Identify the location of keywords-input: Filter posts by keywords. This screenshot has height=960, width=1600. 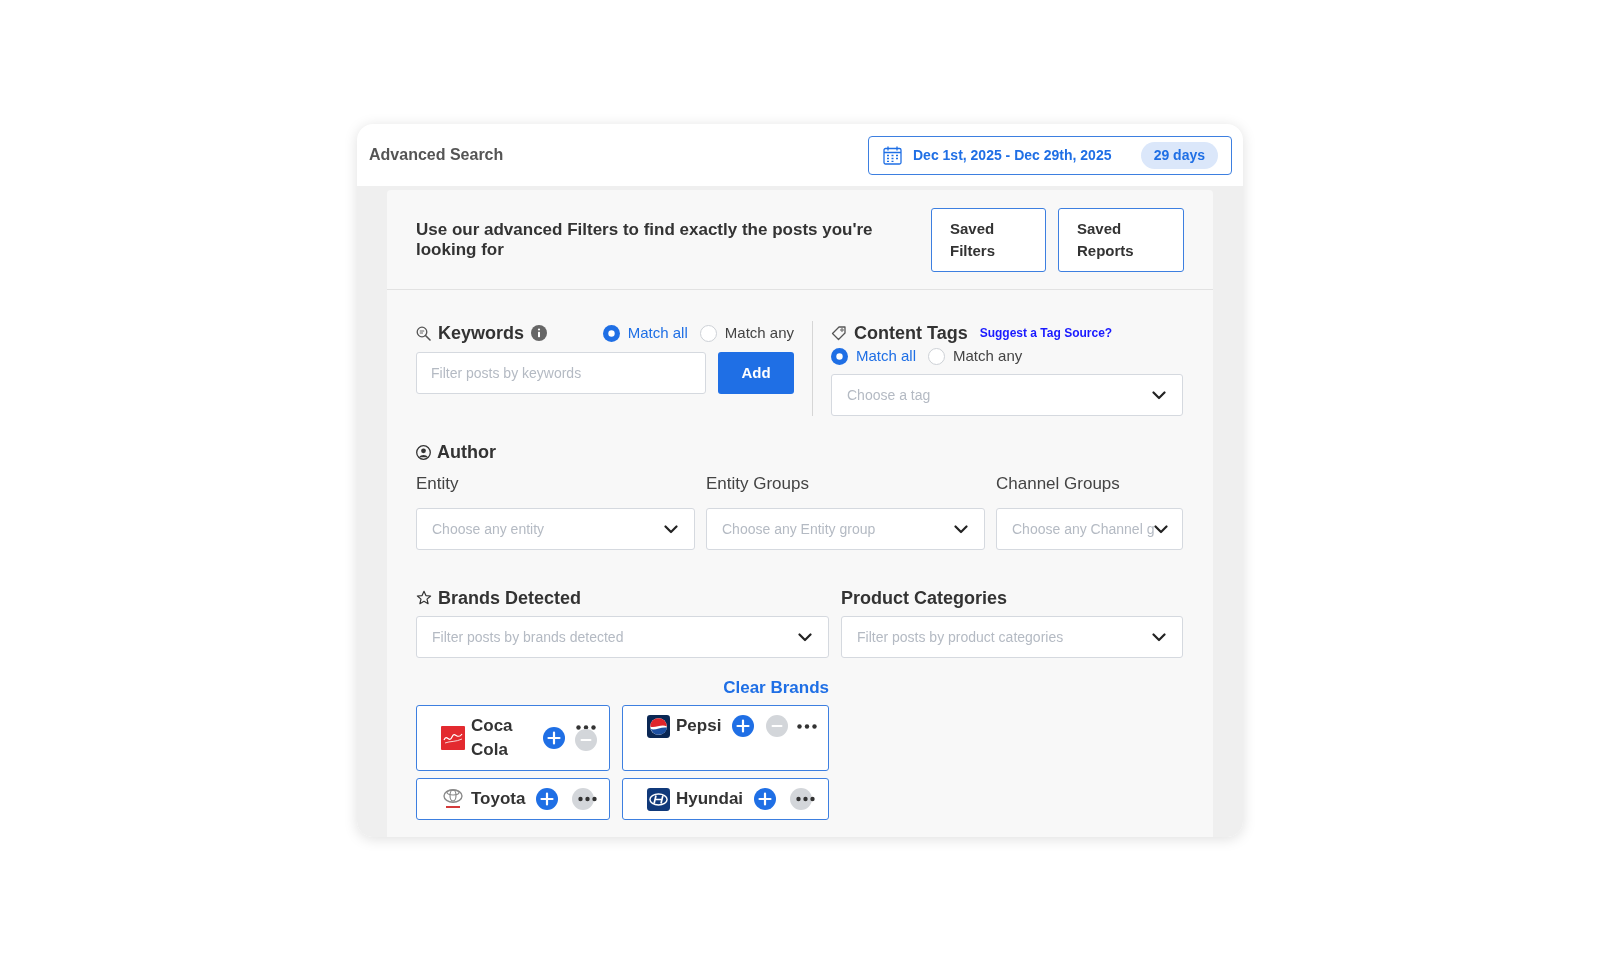
(561, 373).